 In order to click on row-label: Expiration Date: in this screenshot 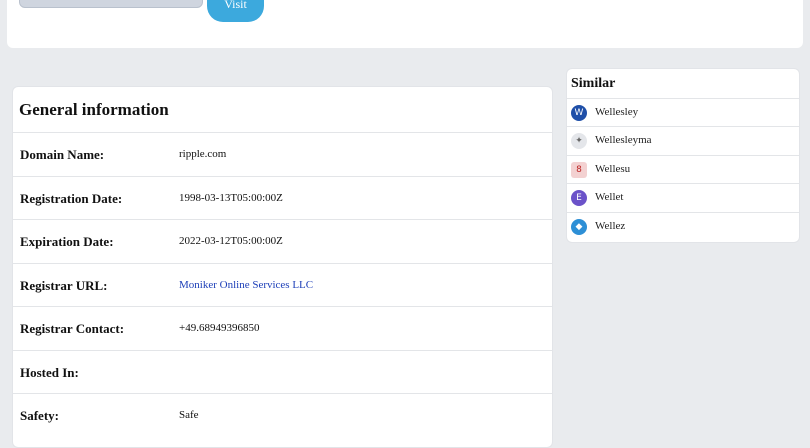, I will do `click(67, 241)`.